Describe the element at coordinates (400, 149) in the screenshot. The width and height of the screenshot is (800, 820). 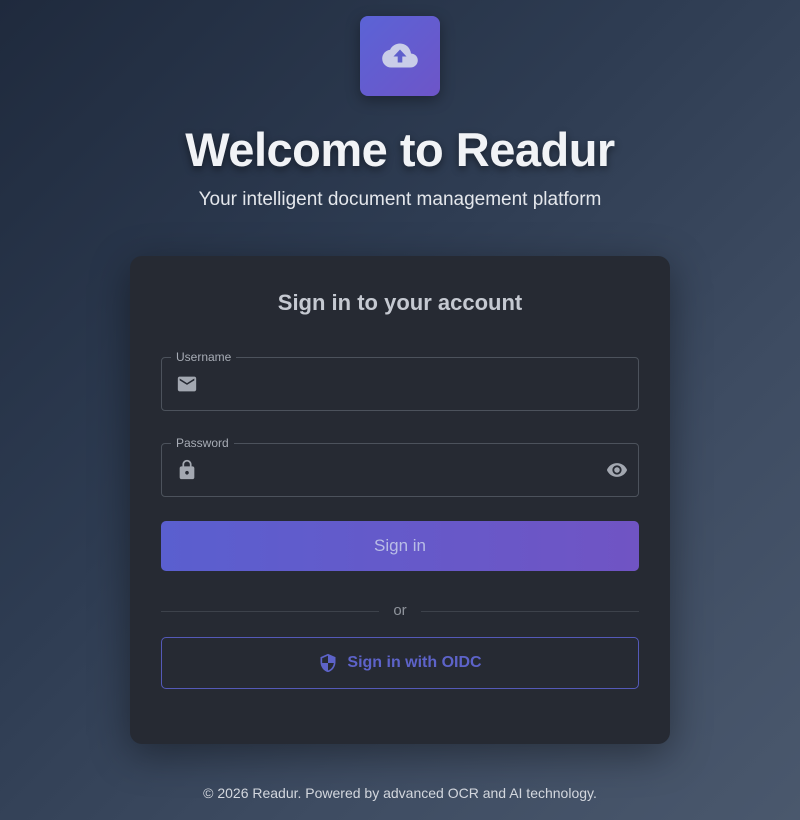
I see `page-title: Welcome to Readur` at that location.